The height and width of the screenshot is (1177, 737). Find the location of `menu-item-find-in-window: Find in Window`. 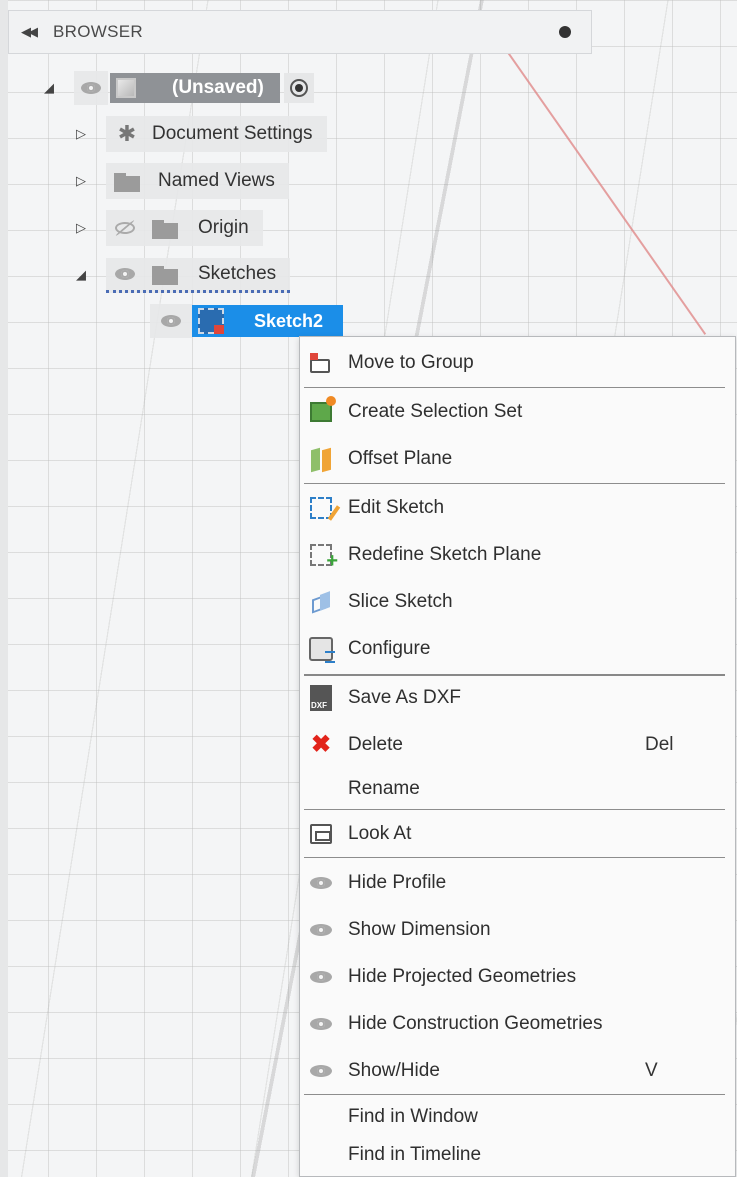

menu-item-find-in-window: Find in Window is located at coordinates (517, 1117).